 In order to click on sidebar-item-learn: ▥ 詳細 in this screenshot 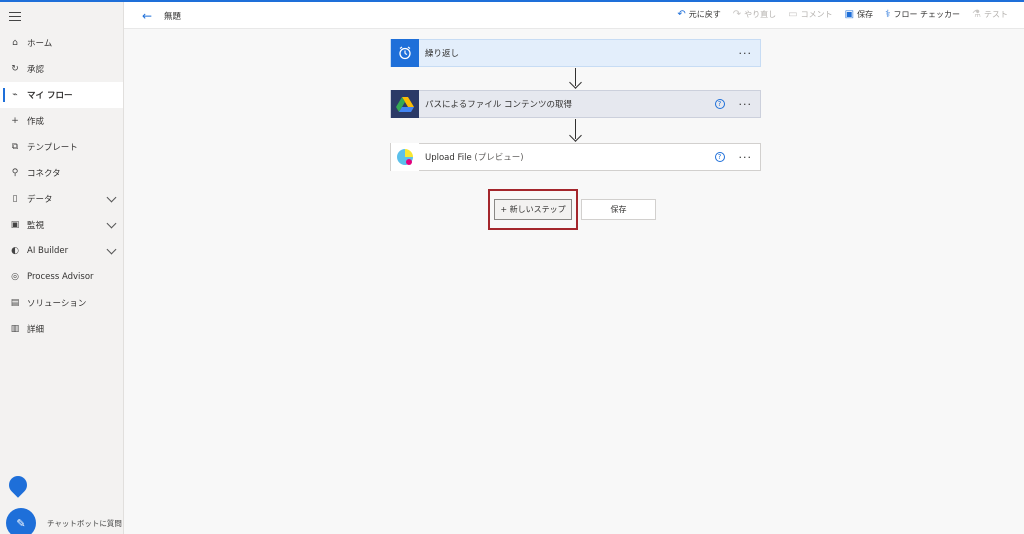, I will do `click(61, 329)`.